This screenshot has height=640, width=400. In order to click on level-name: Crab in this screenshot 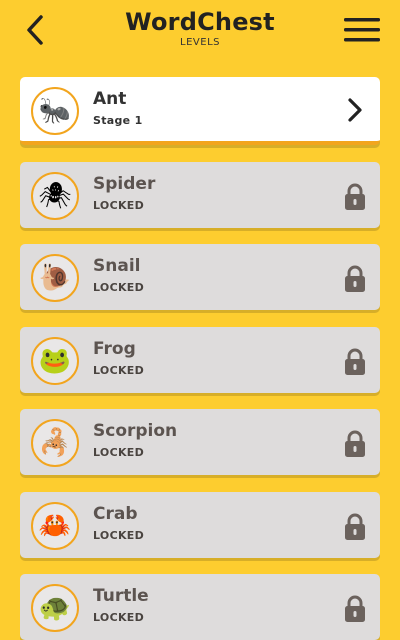, I will do `click(115, 513)`.